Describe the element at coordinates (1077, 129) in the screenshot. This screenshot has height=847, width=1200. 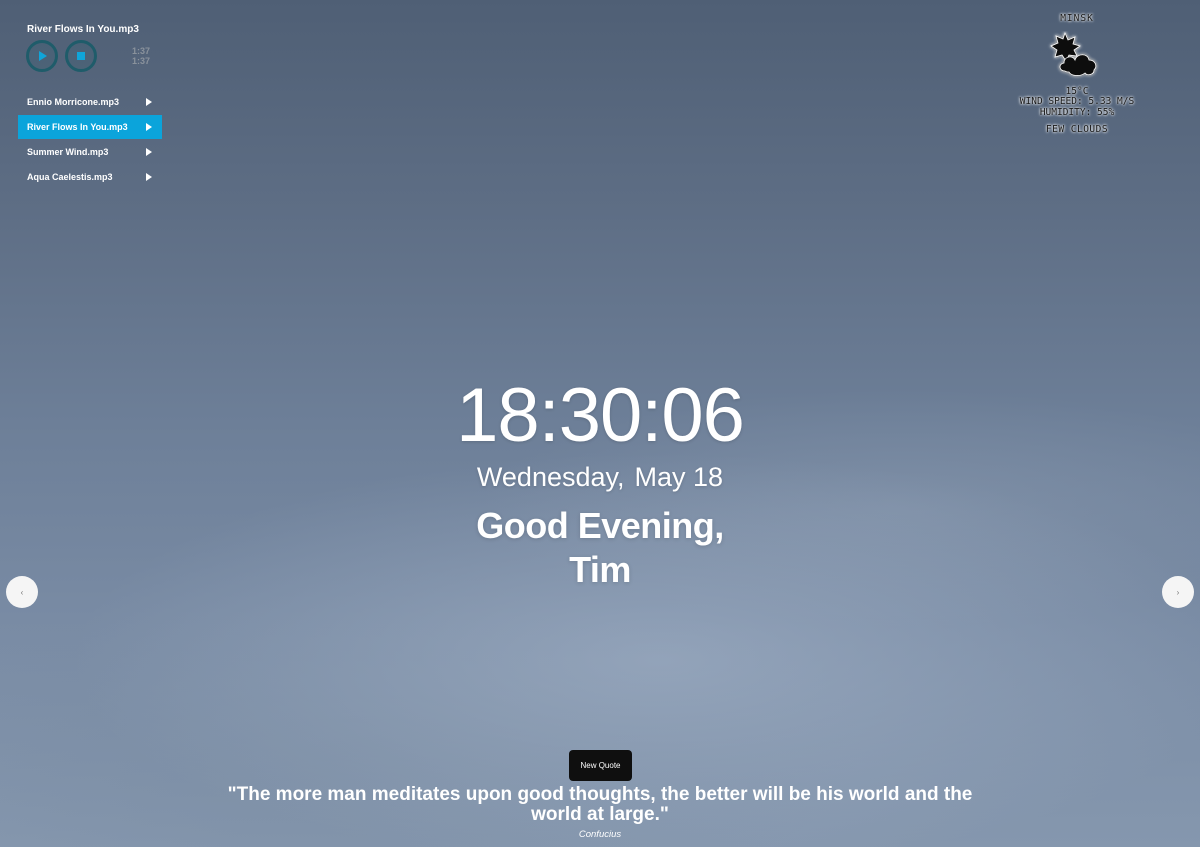
I see `weather-description: FEW CLOUDS` at that location.